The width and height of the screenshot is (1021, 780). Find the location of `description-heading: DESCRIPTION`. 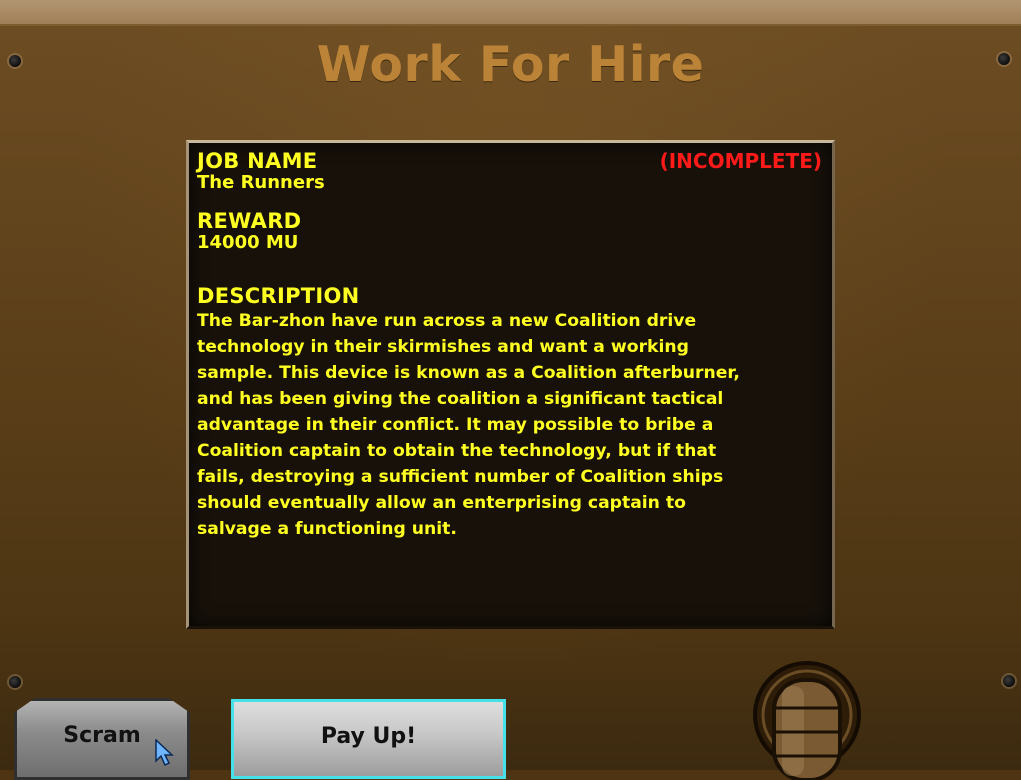

description-heading: DESCRIPTION is located at coordinates (278, 296).